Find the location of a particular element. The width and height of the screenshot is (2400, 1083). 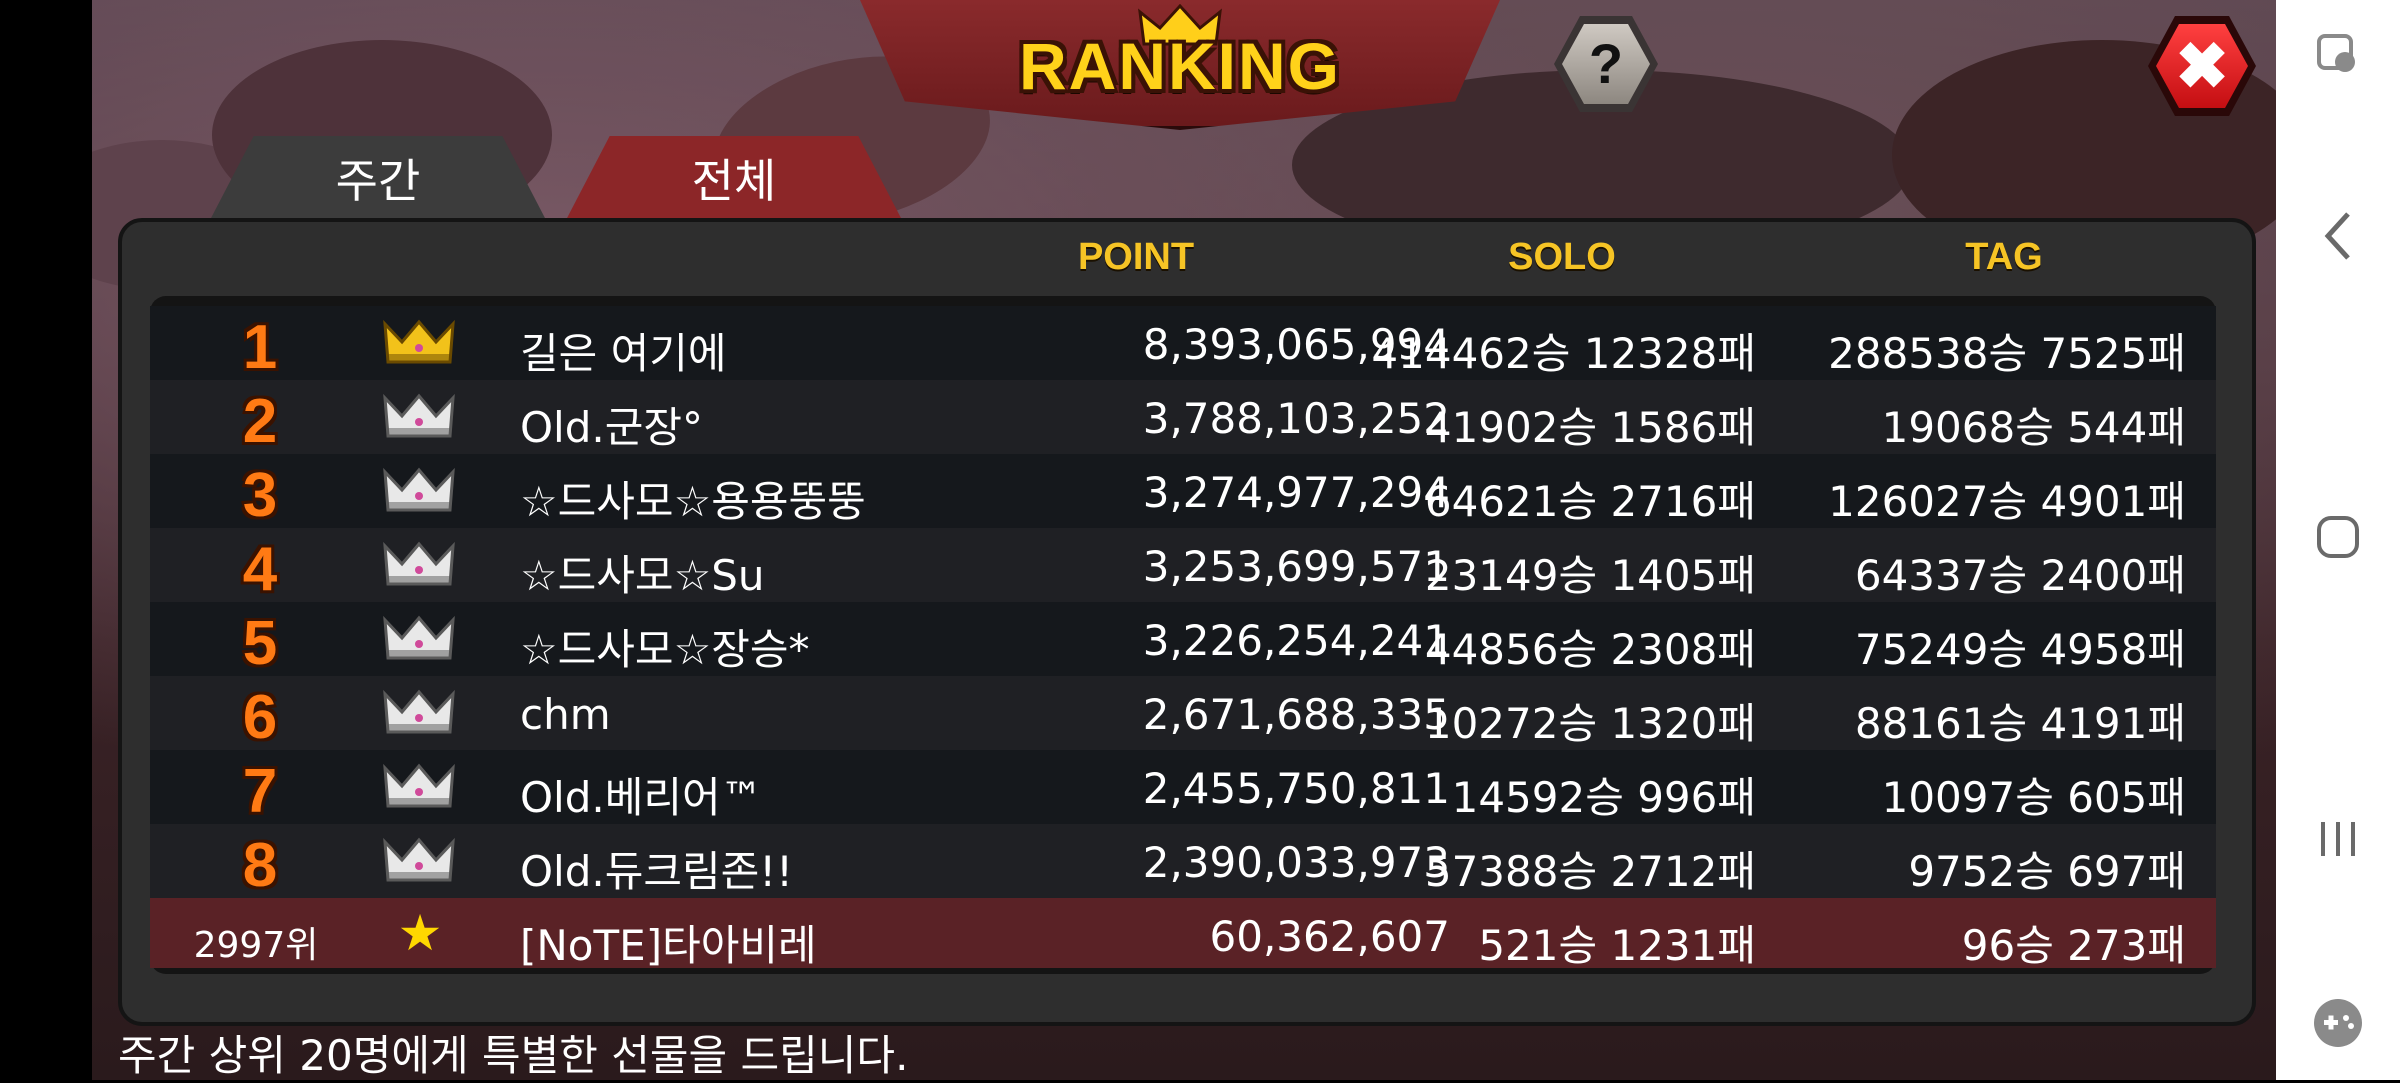

tag-record: 88161승 4191패 is located at coordinates (2020, 723).